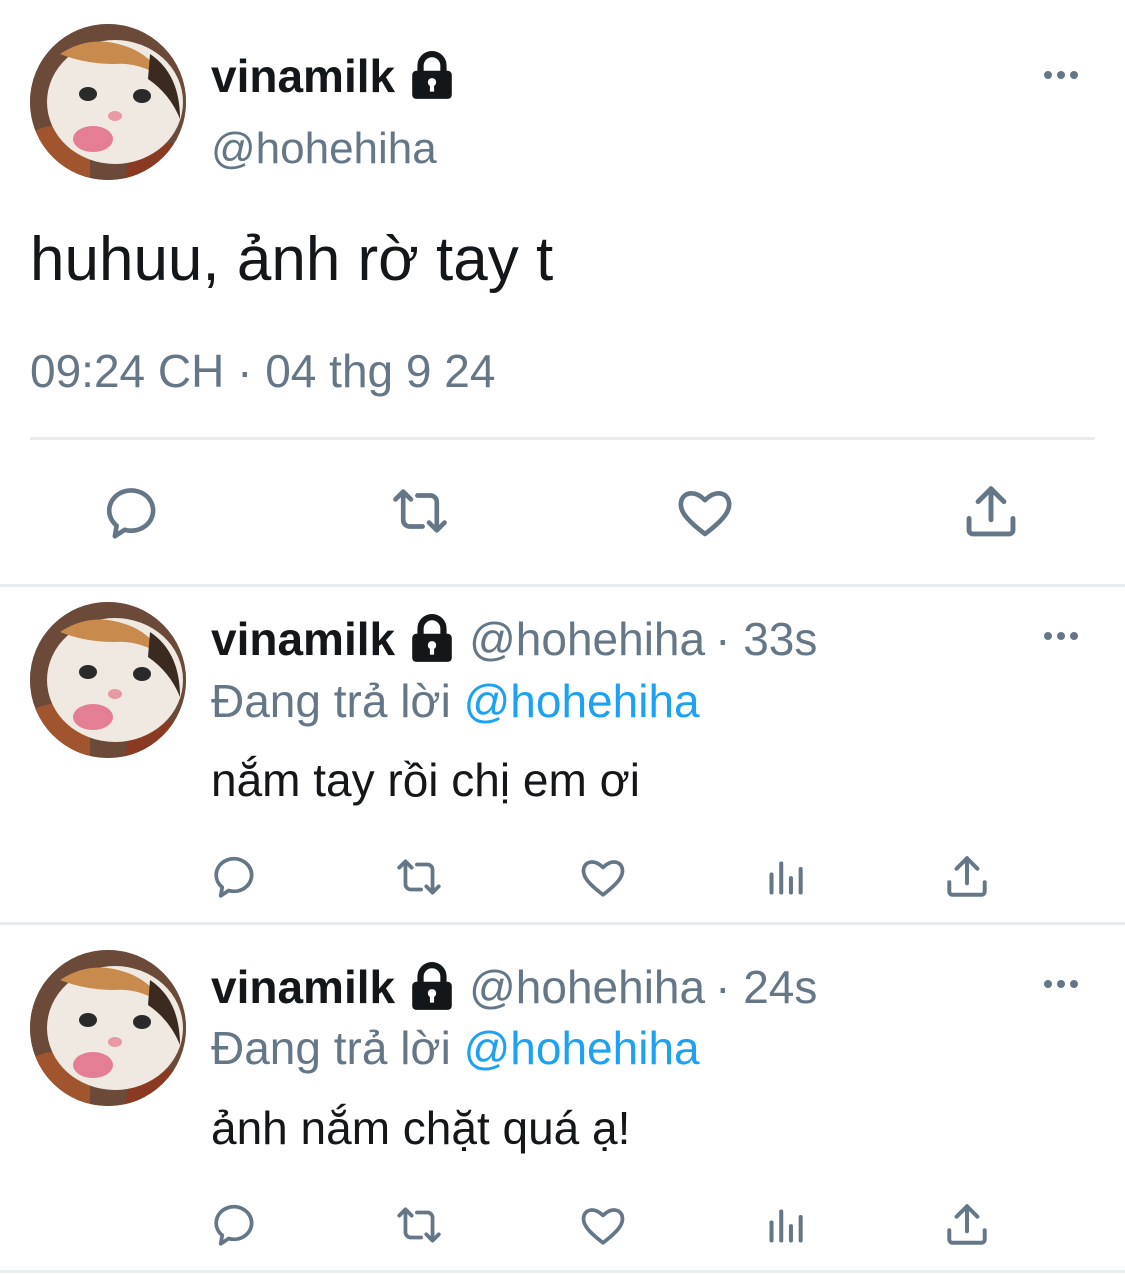  What do you see at coordinates (262, 371) in the screenshot?
I see `tweet-timestamp: 09:24 CH · 04 thg 9 24` at bounding box center [262, 371].